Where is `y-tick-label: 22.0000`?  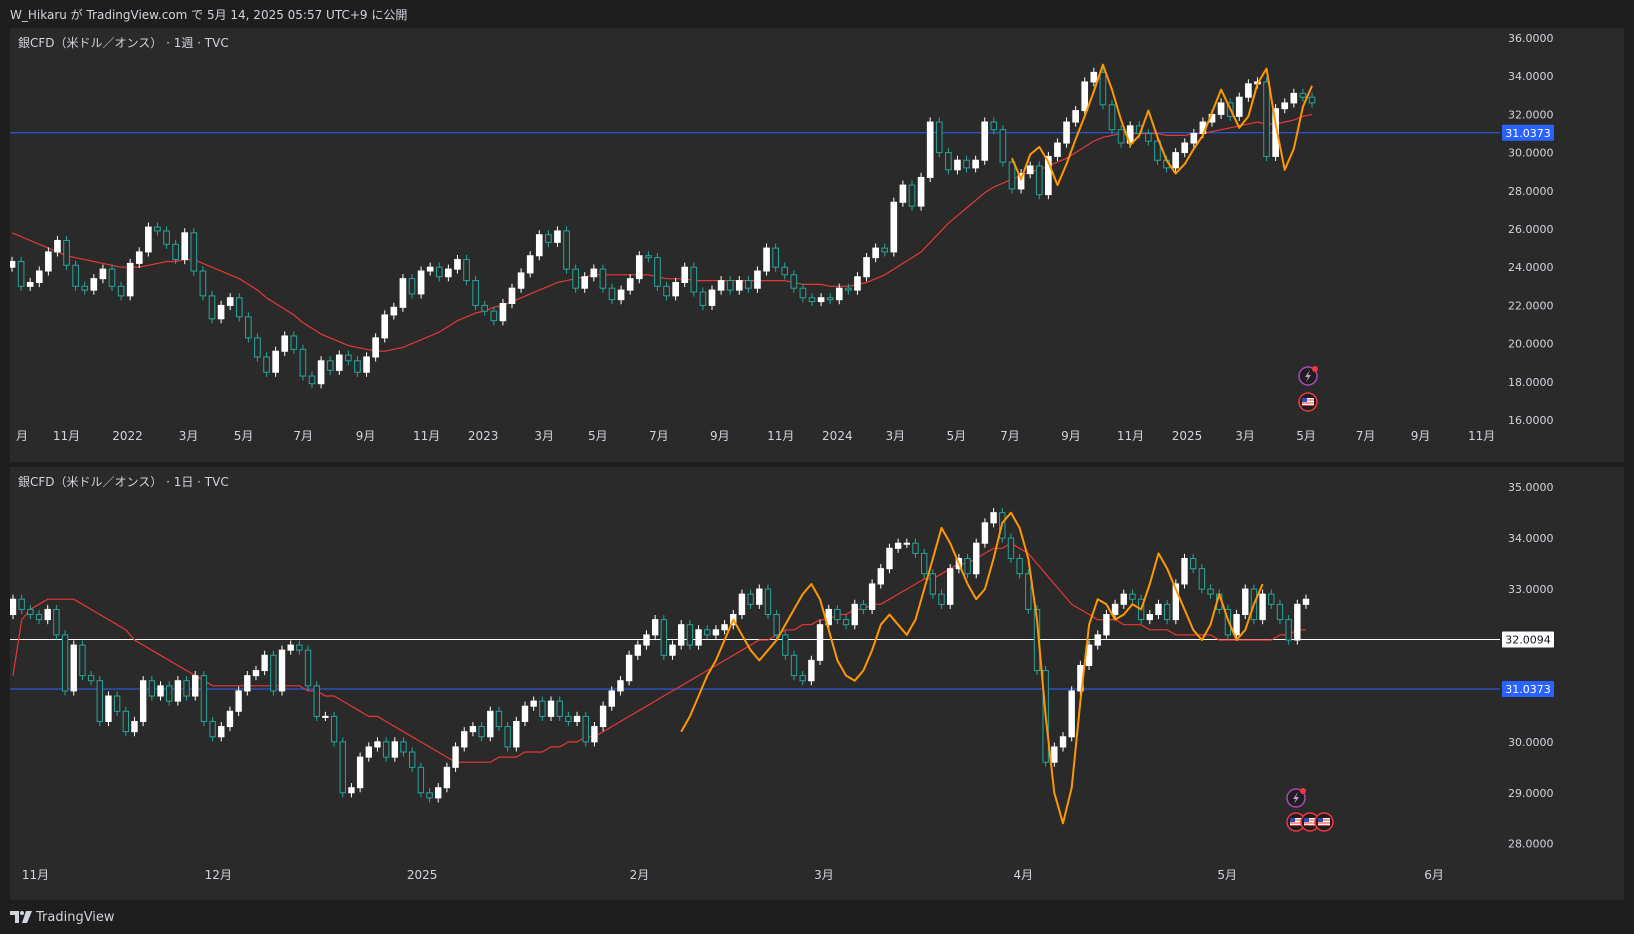
y-tick-label: 22.0000 is located at coordinates (1531, 305).